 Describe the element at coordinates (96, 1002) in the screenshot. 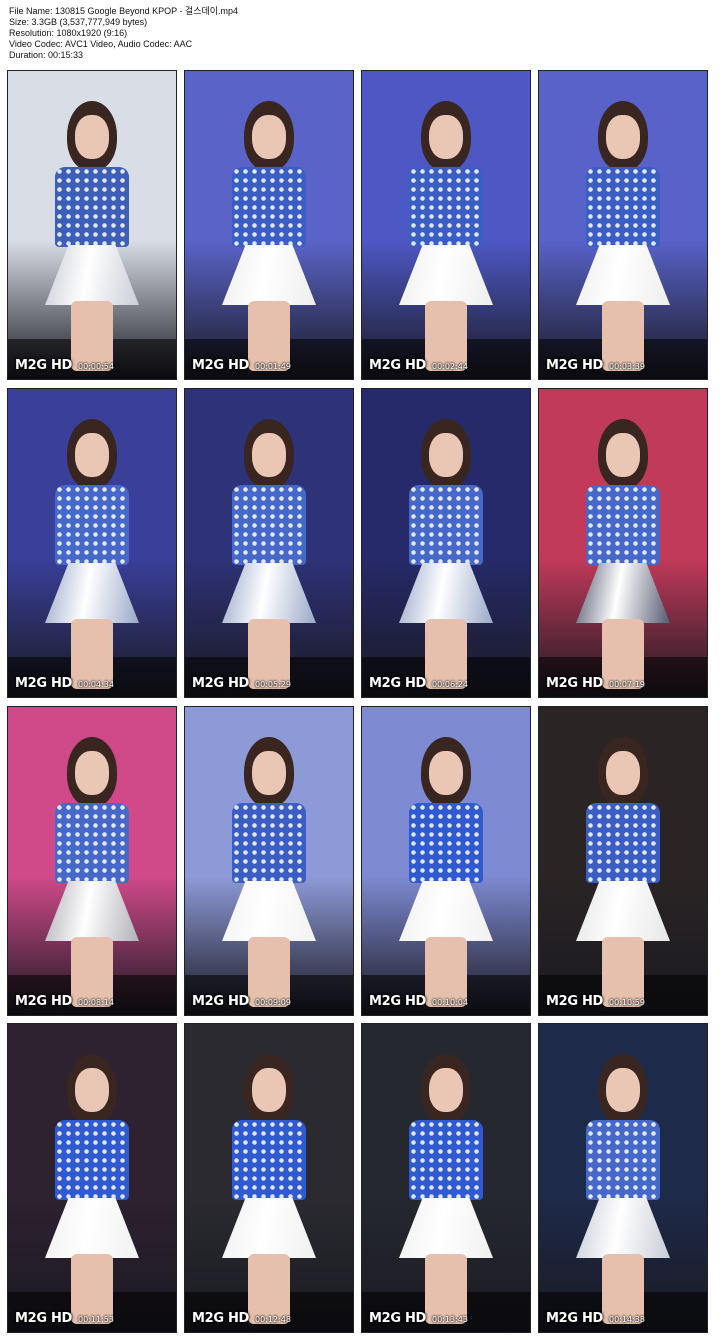

I see `thumbnail-timestamp: 00:08:14` at that location.